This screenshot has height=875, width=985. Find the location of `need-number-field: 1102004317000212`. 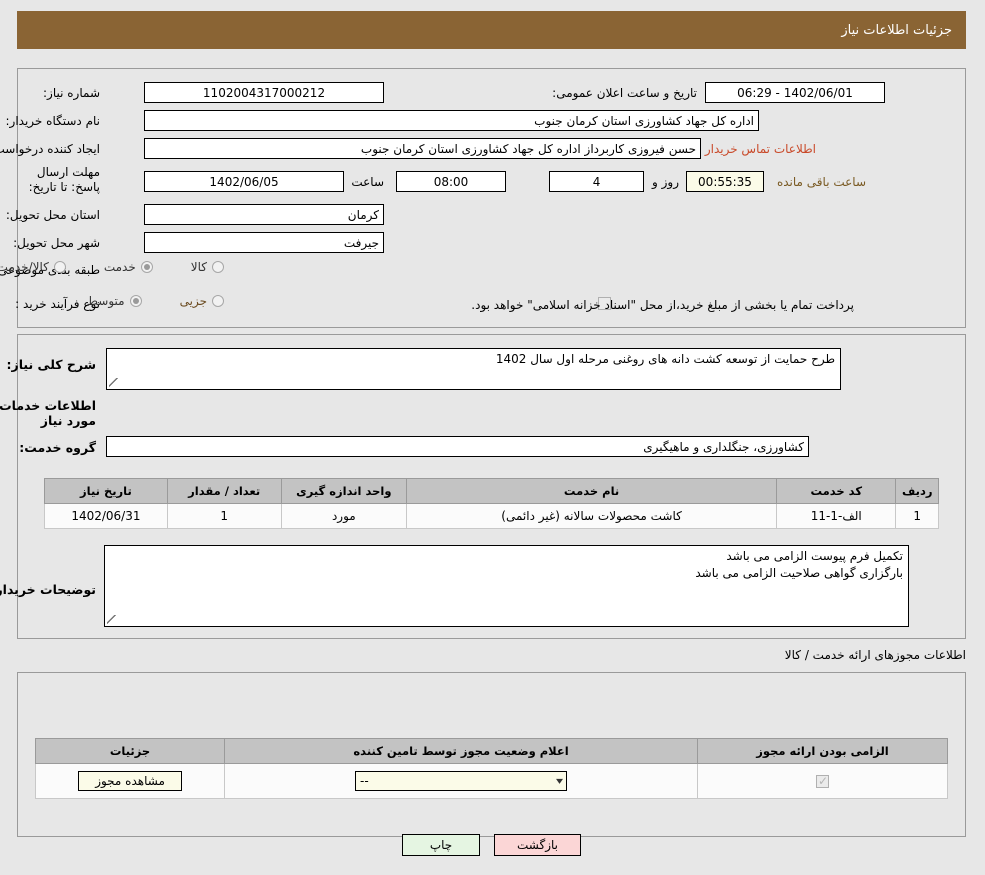

need-number-field: 1102004317000212 is located at coordinates (265, 92).